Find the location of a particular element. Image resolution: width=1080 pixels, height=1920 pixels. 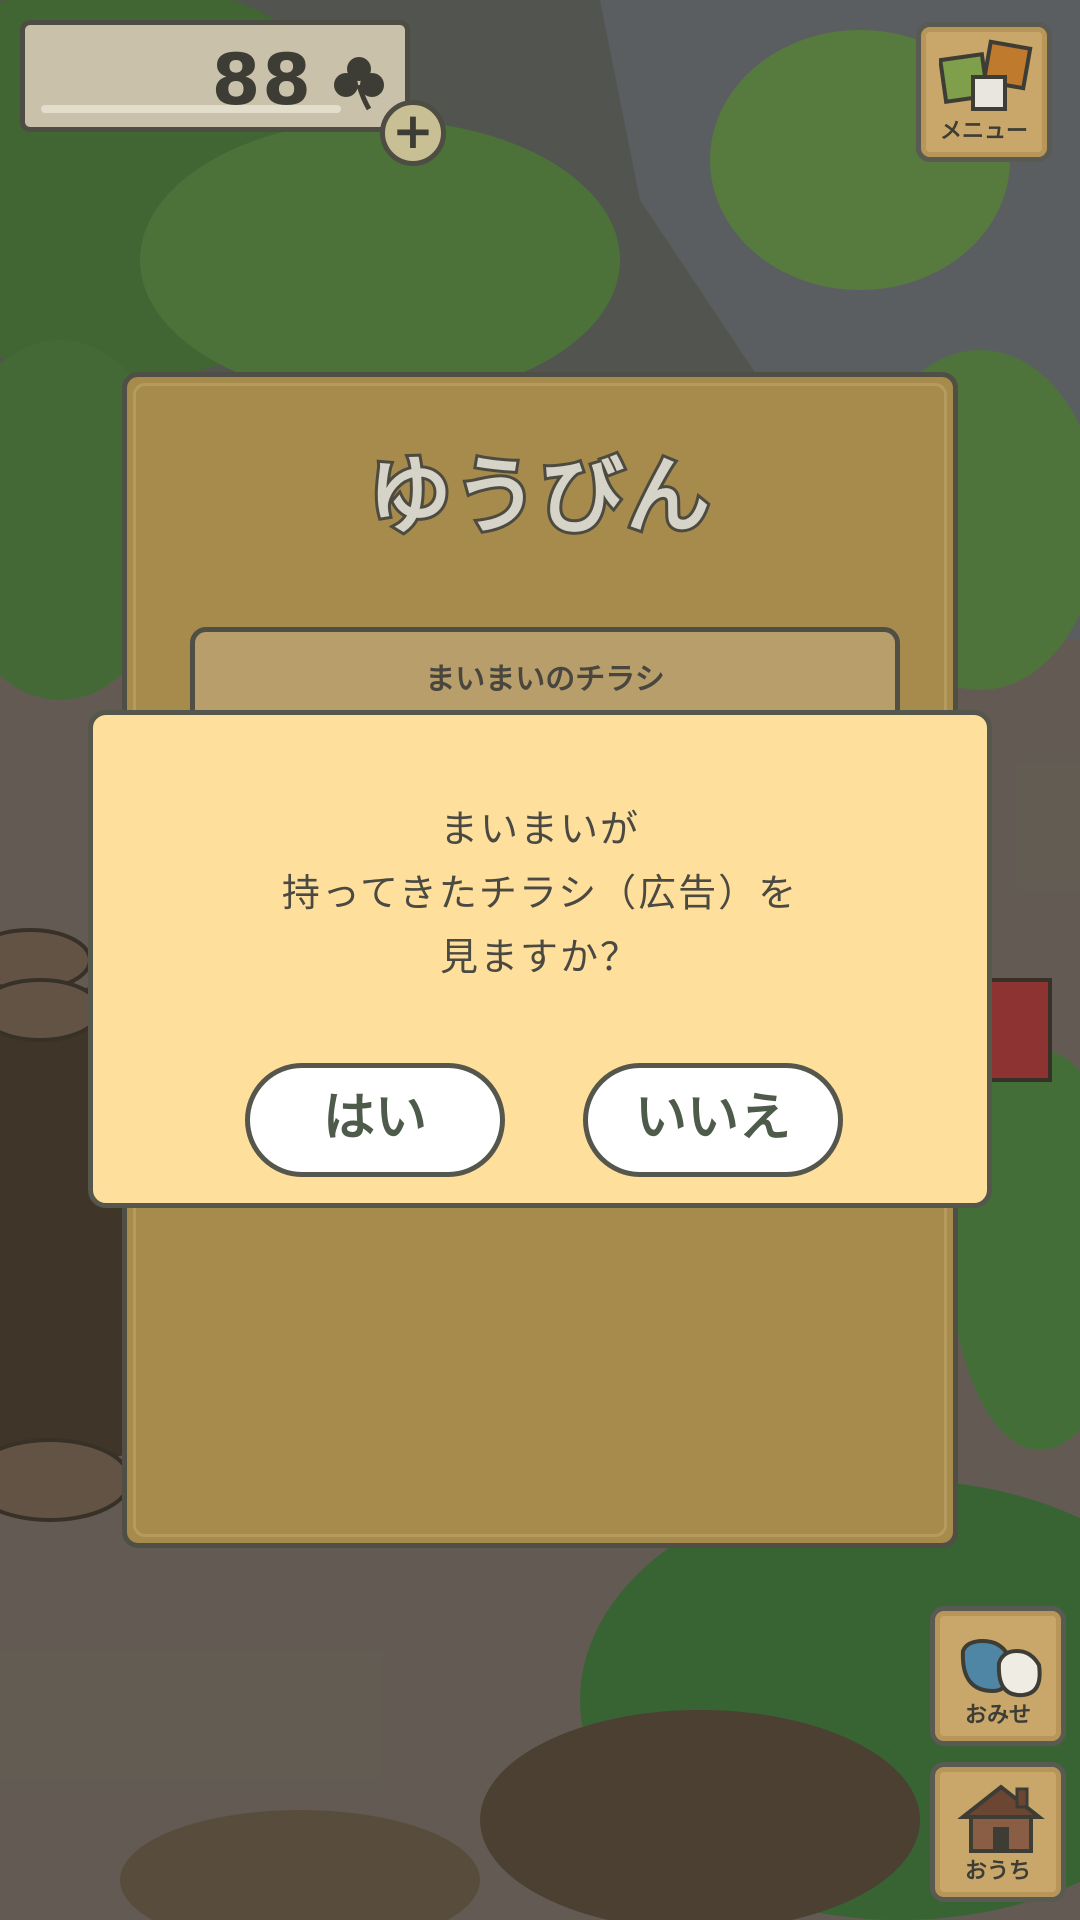

mail-item-name: まいまいのチラシ is located at coordinates (545, 679).